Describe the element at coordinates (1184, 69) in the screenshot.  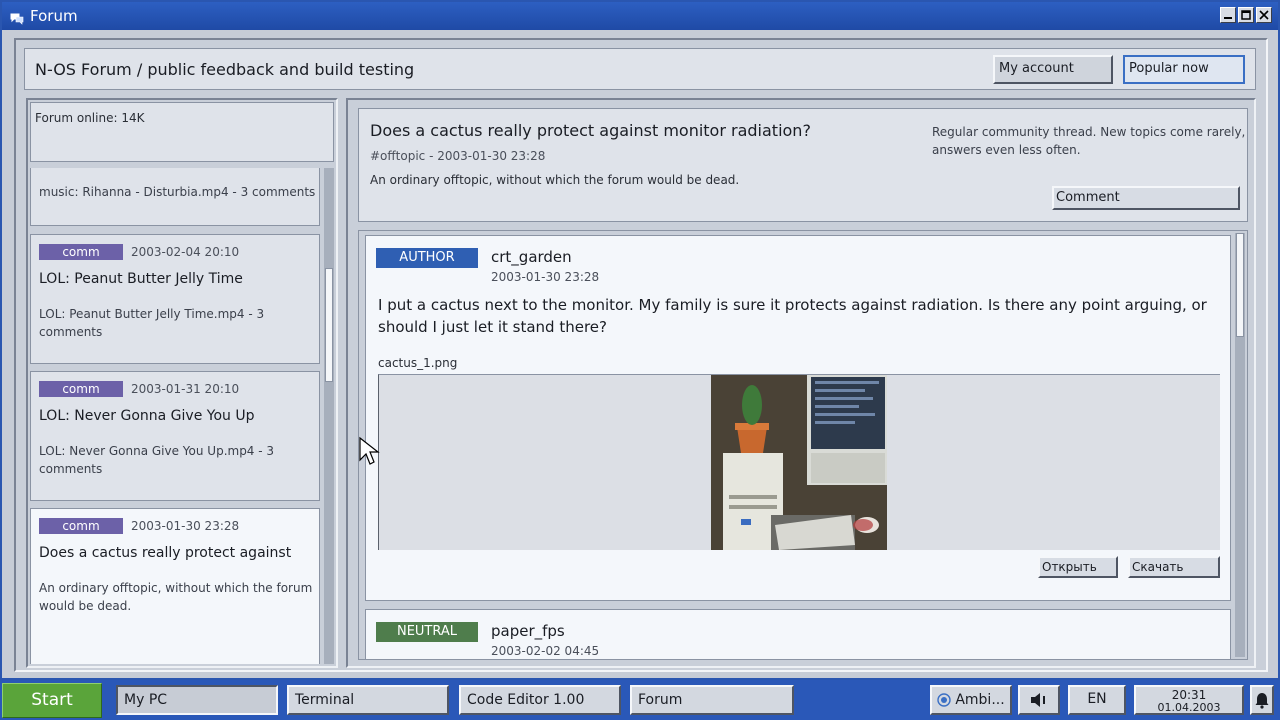
I see `popular-now-button: Popular now` at that location.